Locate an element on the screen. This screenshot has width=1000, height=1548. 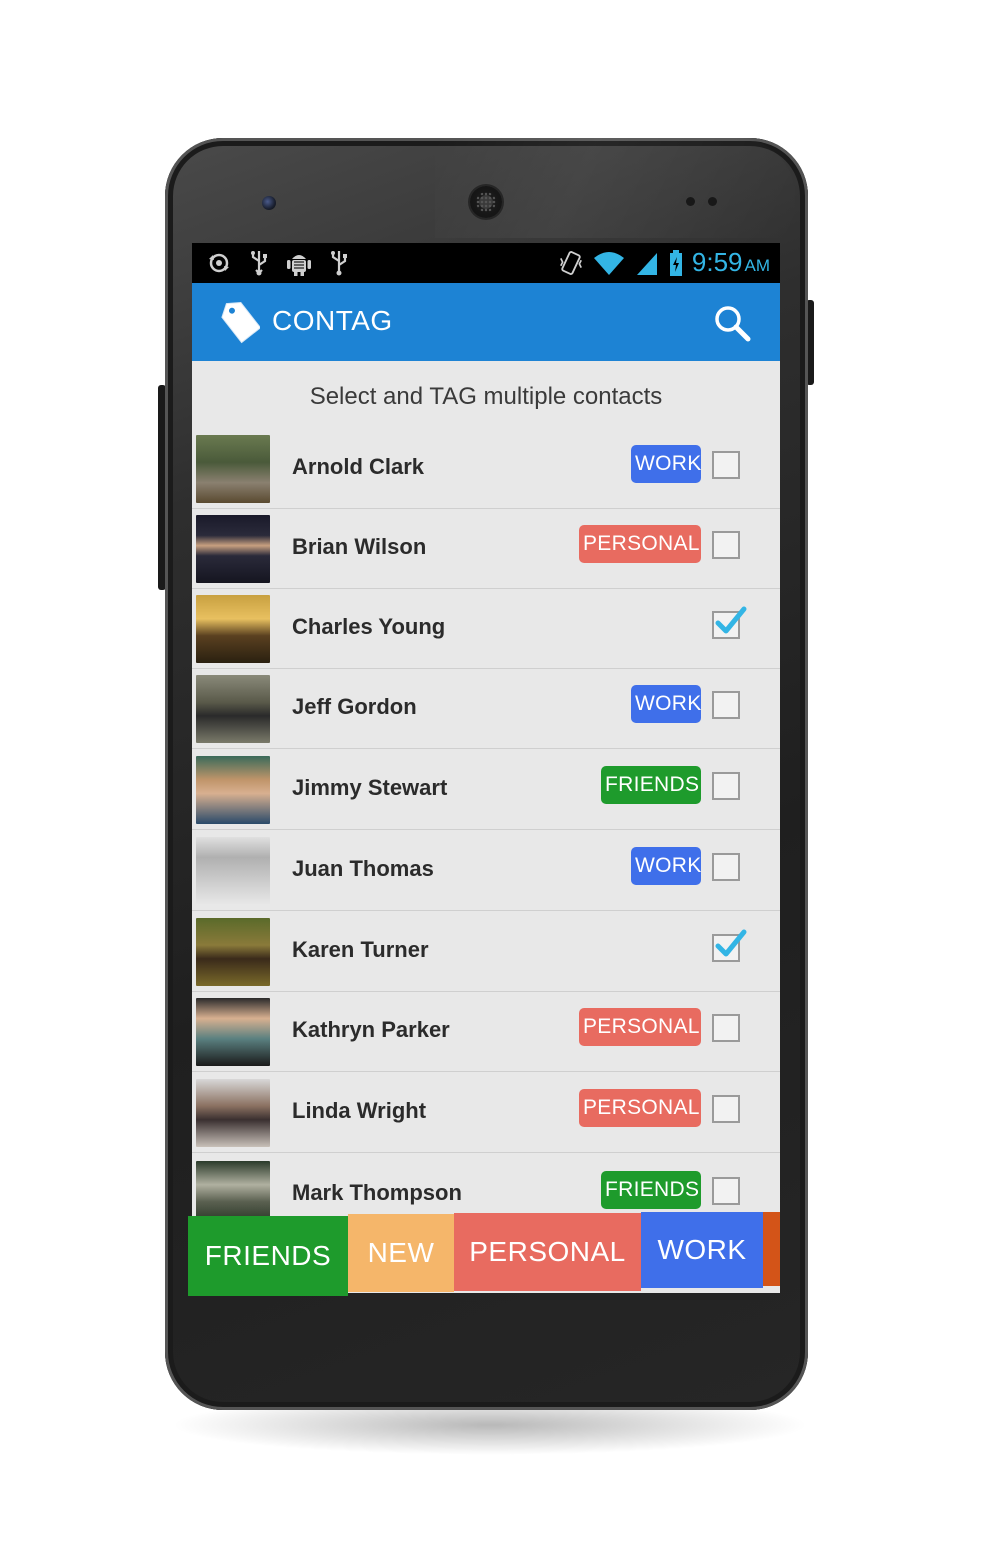
light-sensor is located at coordinates (712, 201).